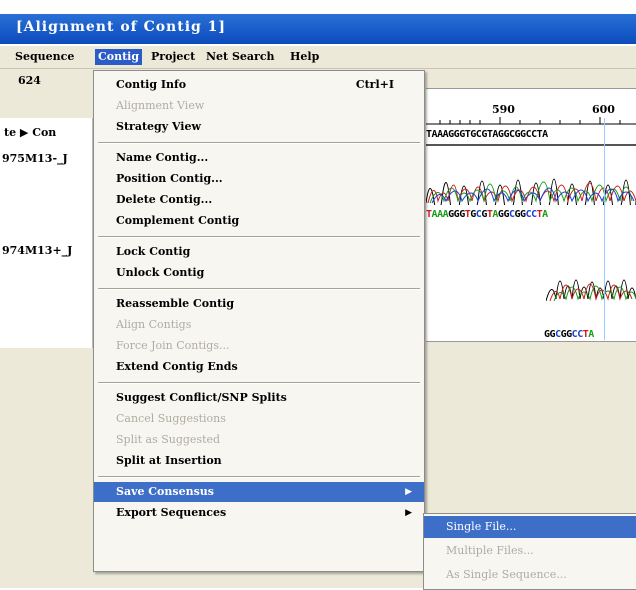 The height and width of the screenshot is (590, 636). What do you see at coordinates (259, 513) in the screenshot?
I see `menu-item-export-sequences: Export Sequences ▶` at bounding box center [259, 513].